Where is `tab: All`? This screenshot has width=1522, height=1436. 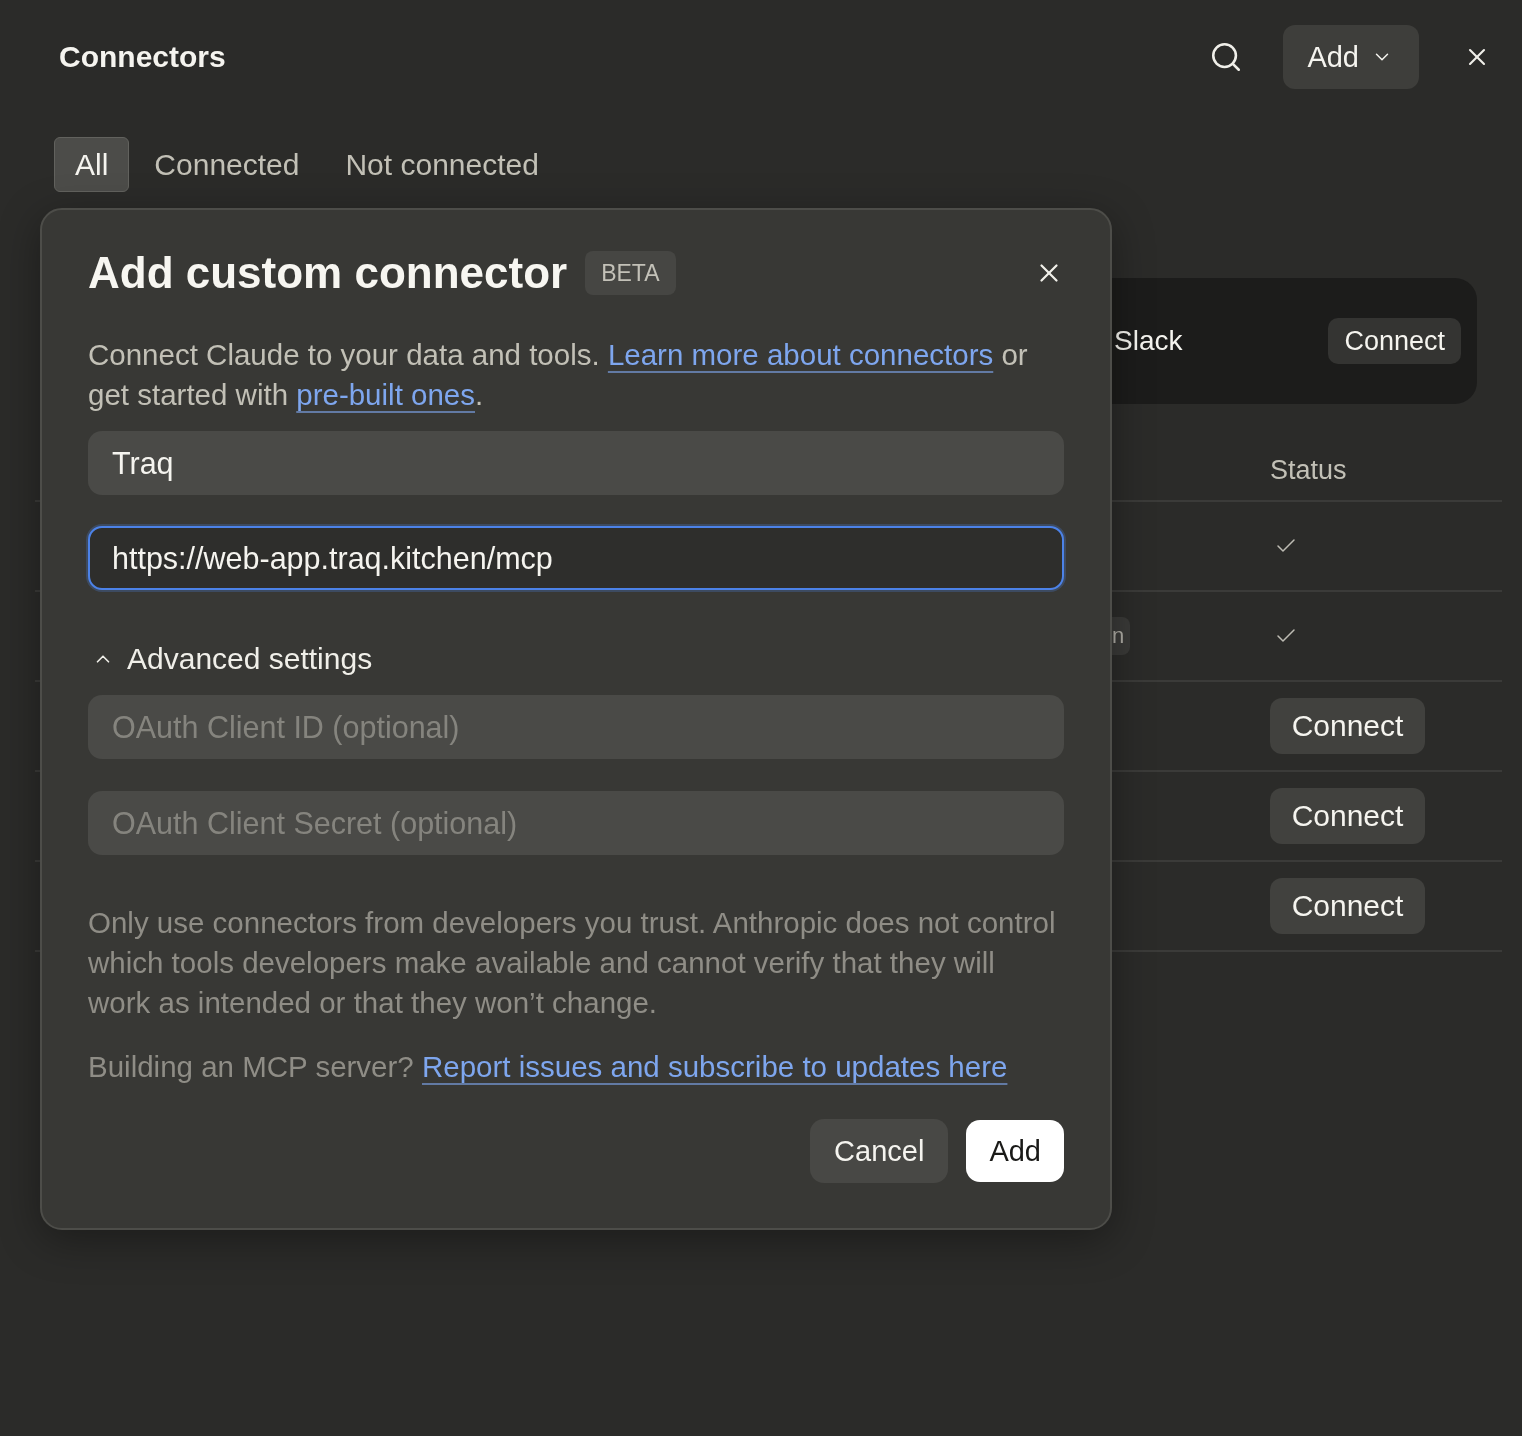 tab: All is located at coordinates (92, 164).